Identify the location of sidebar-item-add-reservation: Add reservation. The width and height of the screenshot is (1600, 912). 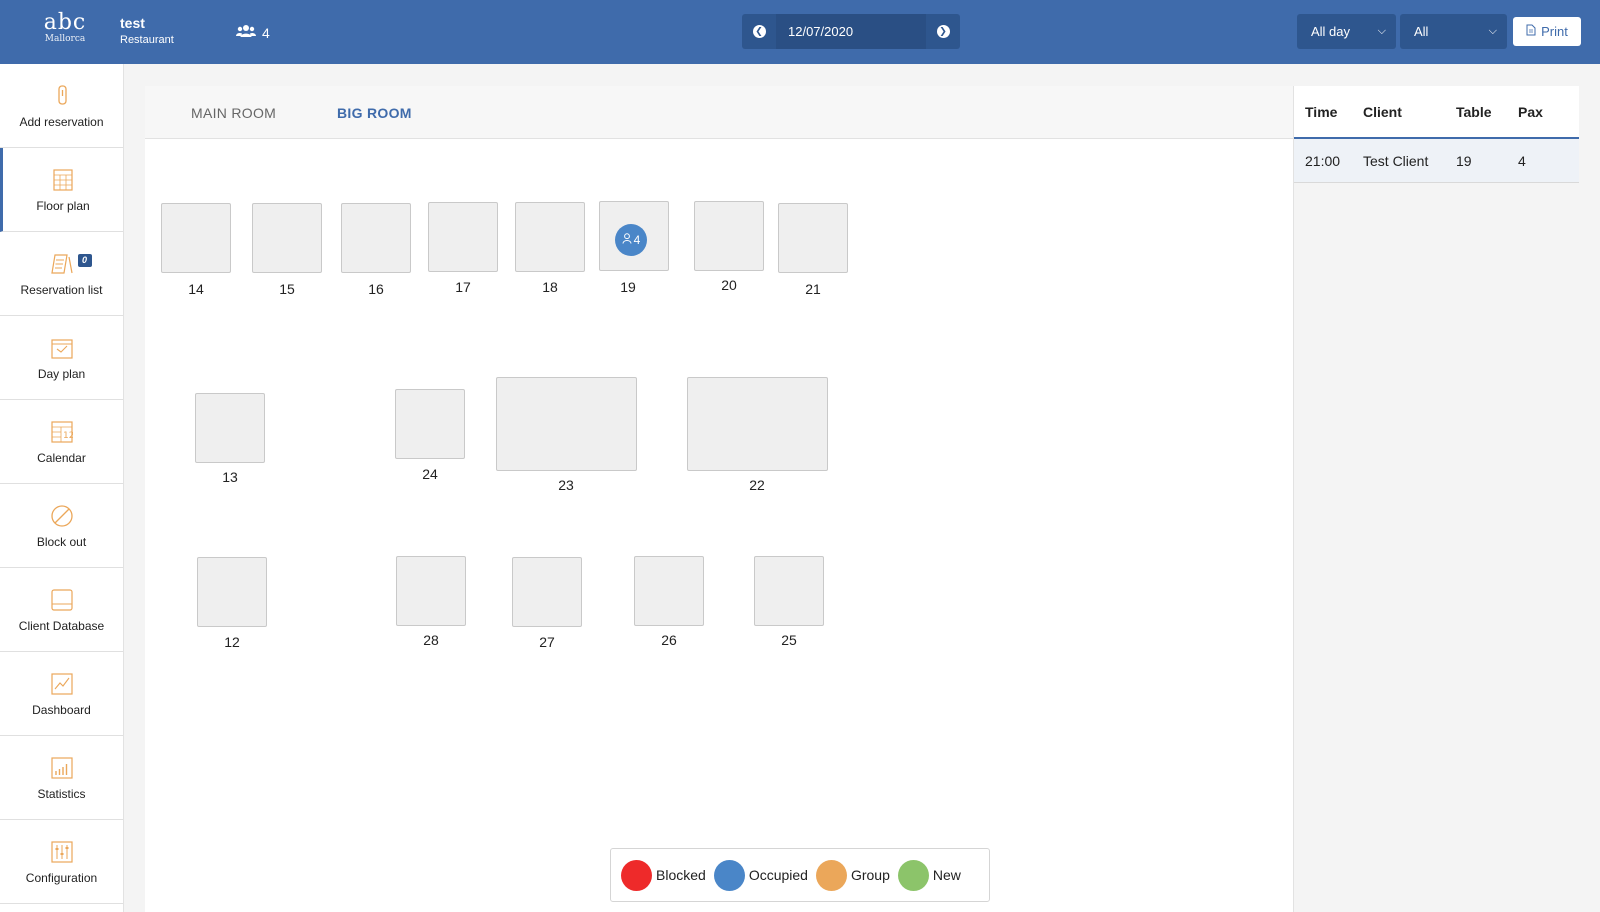
(61, 106).